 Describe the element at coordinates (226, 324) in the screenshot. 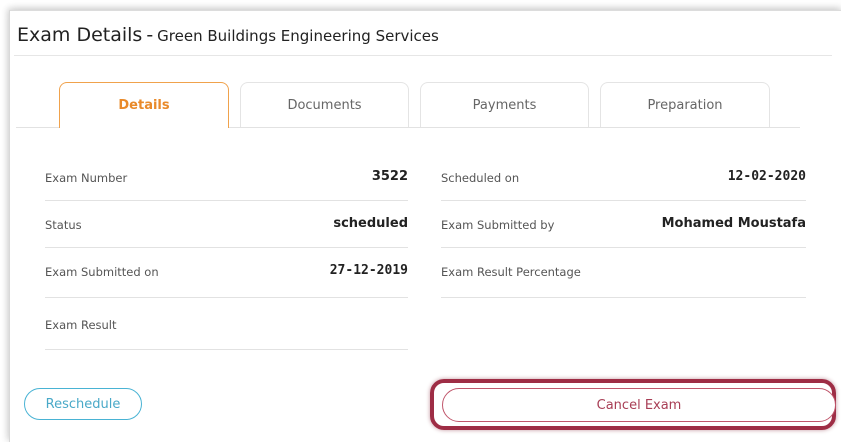

I see `detail-row-exam-result: Exam Result` at that location.